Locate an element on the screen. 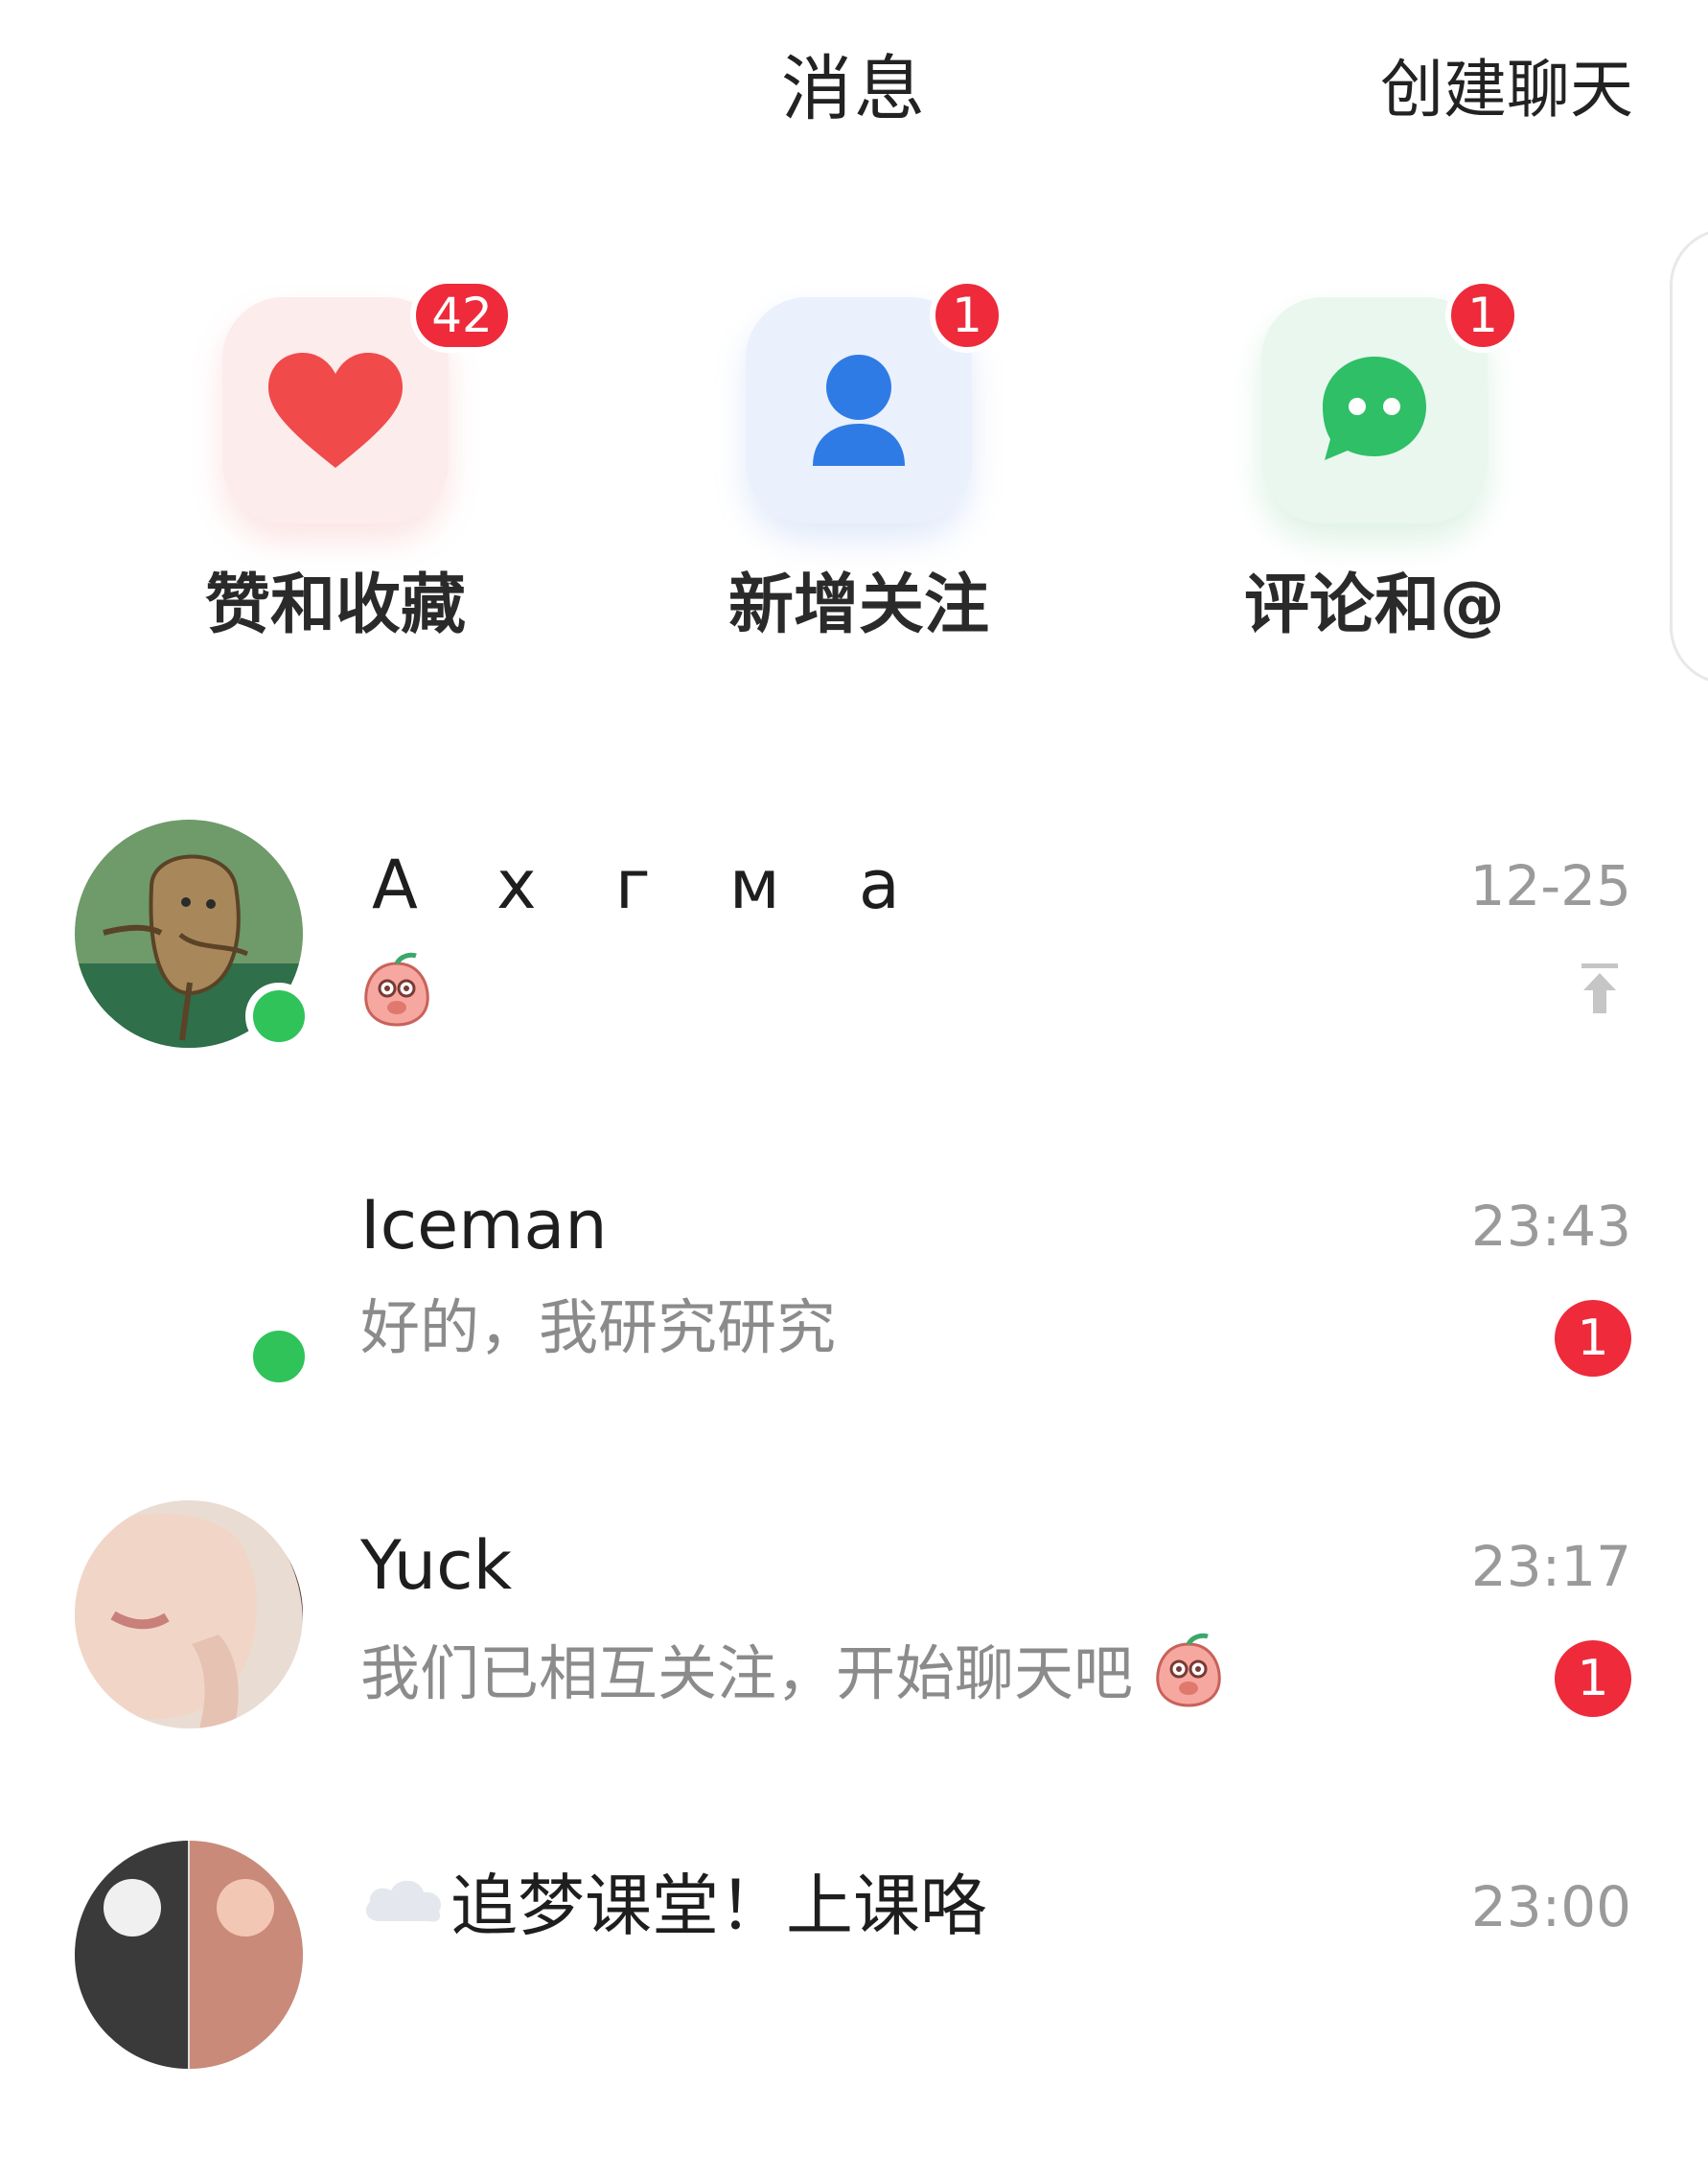 The width and height of the screenshot is (1708, 2157). conversation-preview: 我们已相互关注，开始聊天吧 is located at coordinates (792, 1671).